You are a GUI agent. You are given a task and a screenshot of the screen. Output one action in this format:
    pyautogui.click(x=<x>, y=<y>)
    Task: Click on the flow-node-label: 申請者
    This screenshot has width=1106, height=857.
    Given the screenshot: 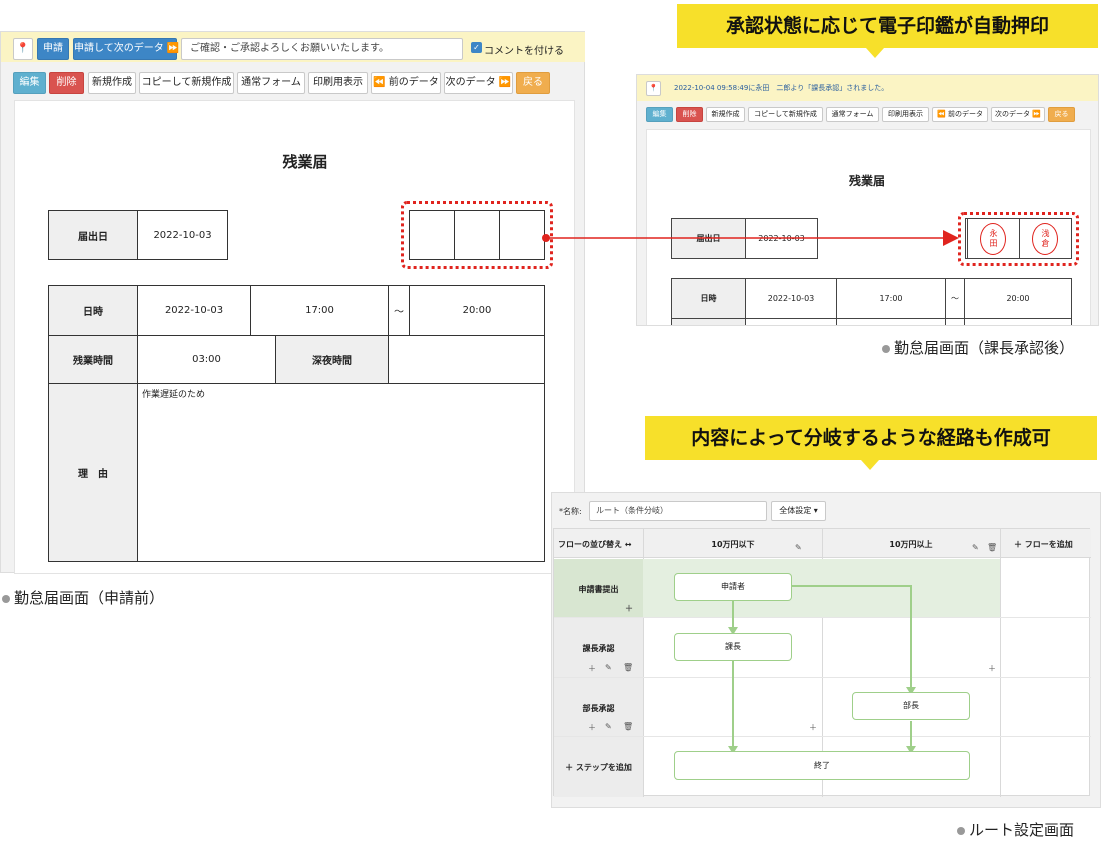 What is the action you would take?
    pyautogui.click(x=733, y=586)
    